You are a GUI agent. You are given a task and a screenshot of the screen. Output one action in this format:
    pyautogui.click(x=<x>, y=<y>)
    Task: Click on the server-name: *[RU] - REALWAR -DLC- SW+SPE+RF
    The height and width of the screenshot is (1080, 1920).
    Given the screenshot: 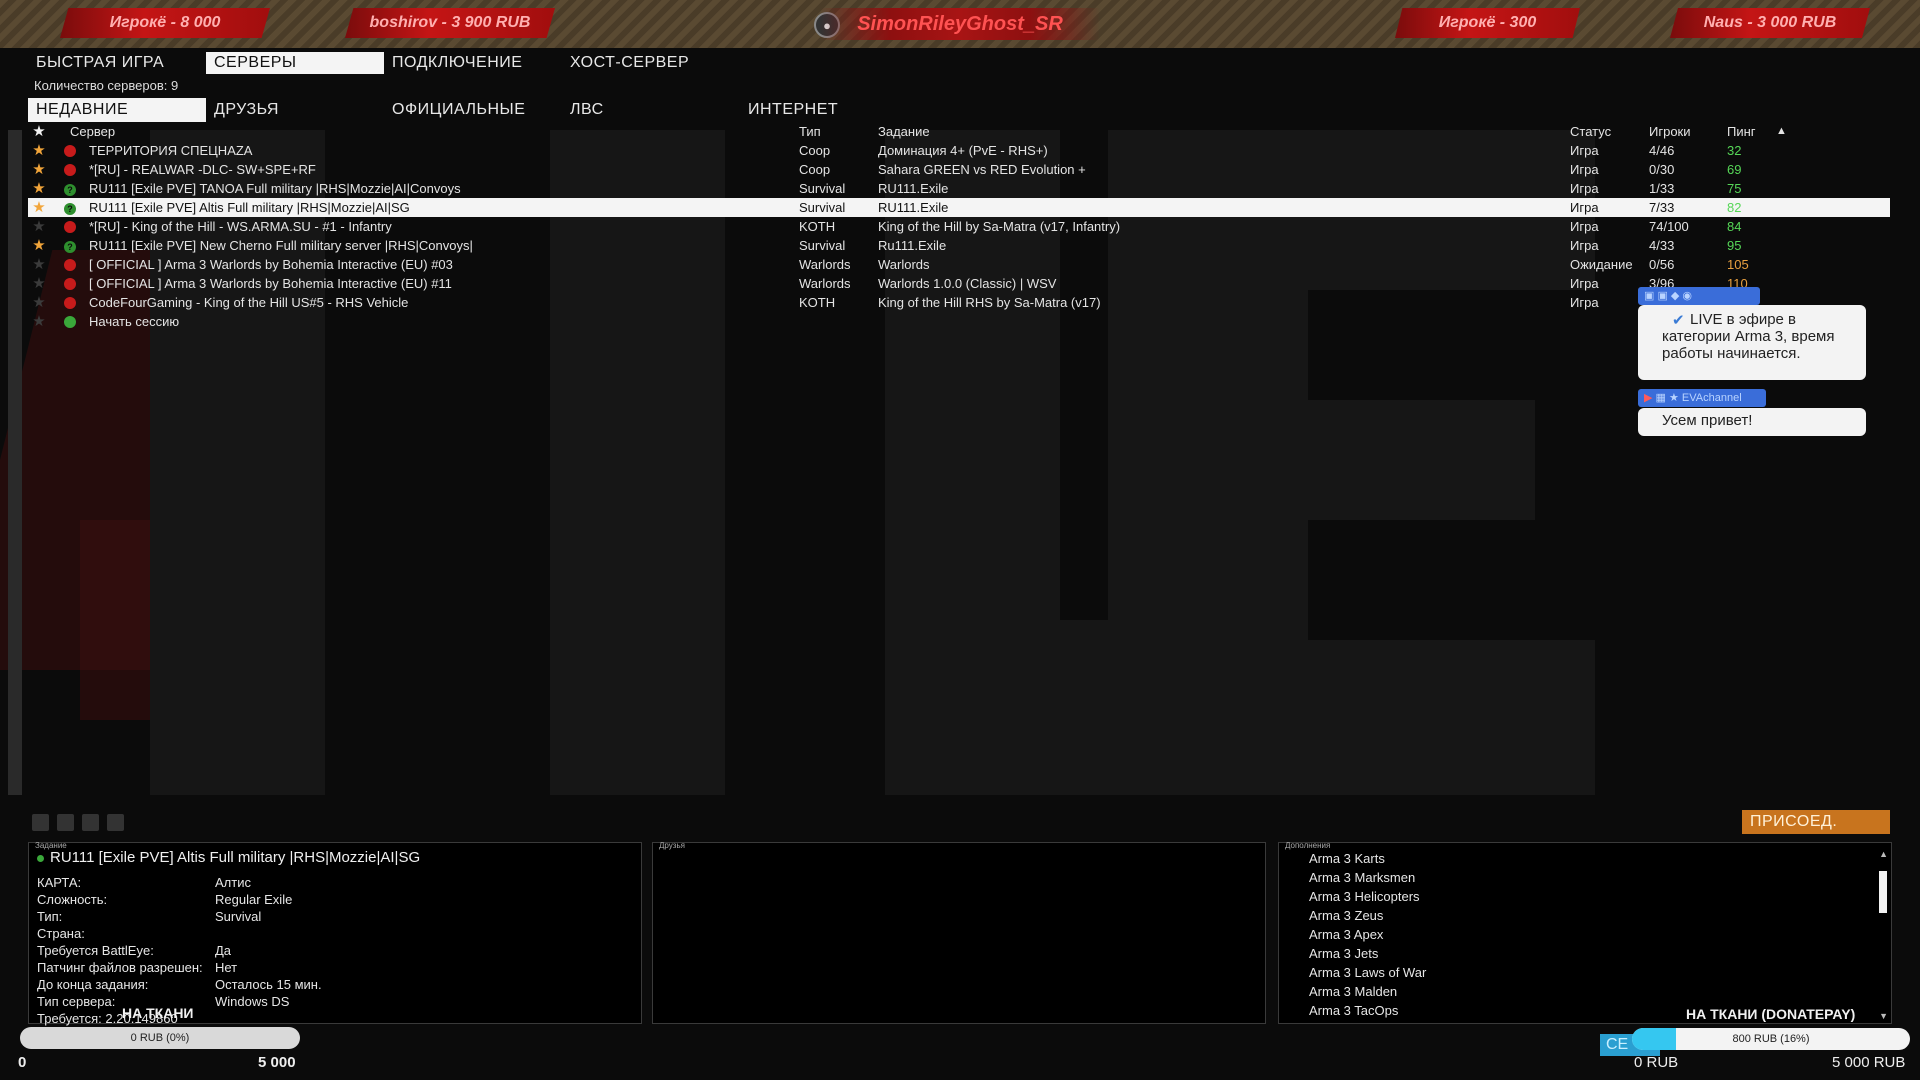 What is the action you would take?
    pyautogui.click(x=202, y=169)
    